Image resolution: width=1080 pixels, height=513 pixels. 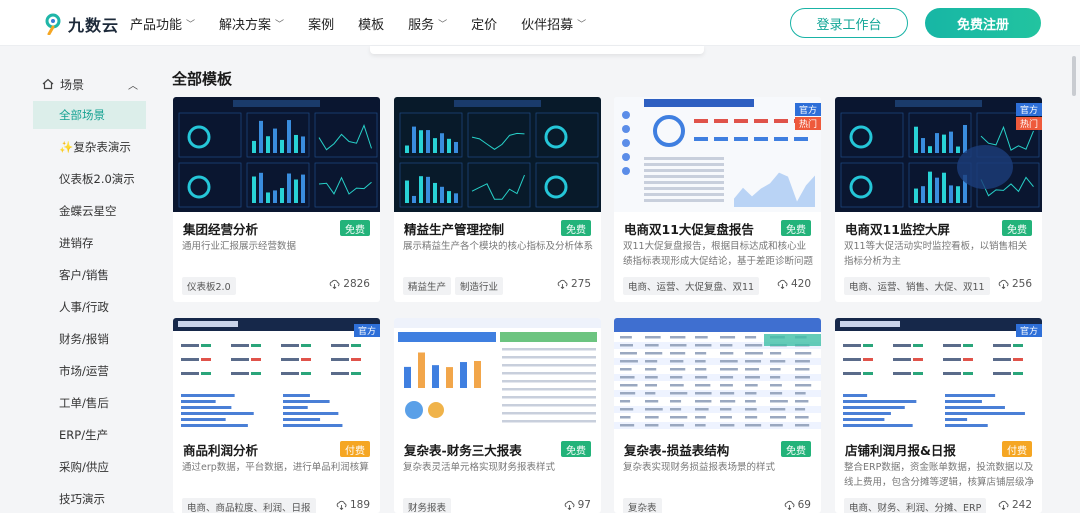 What do you see at coordinates (917, 286) in the screenshot?
I see `tag: 电商、运营、销售、大促、双11` at bounding box center [917, 286].